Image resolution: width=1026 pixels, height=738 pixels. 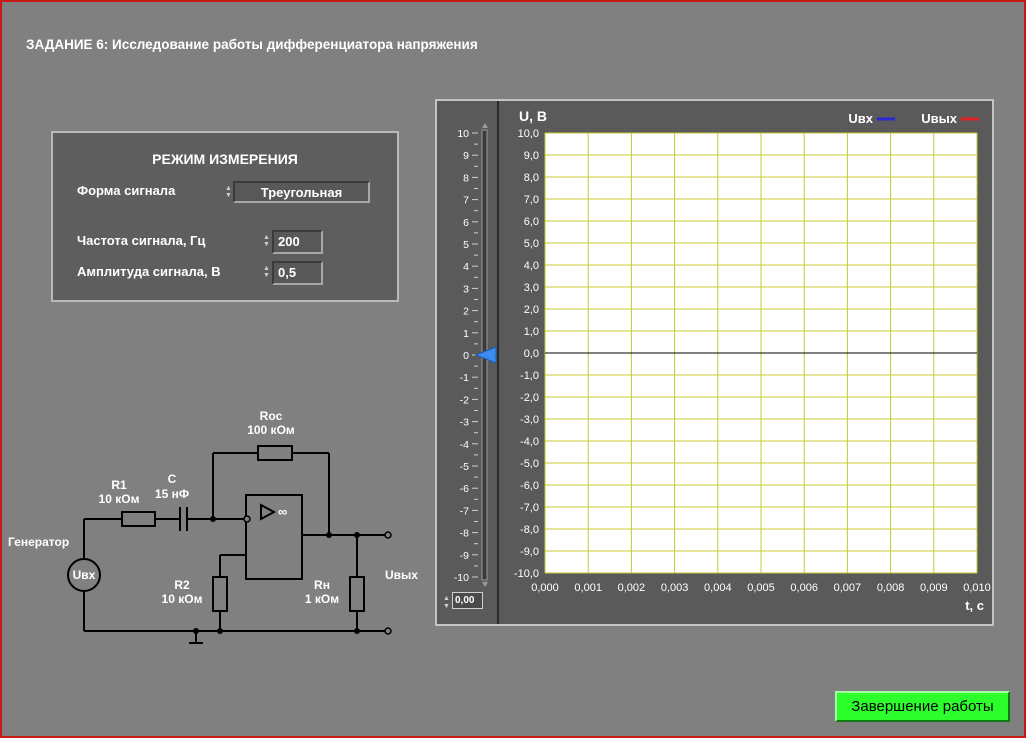 What do you see at coordinates (528, 134) in the screenshot?
I see `y-tick-label: 10,0` at bounding box center [528, 134].